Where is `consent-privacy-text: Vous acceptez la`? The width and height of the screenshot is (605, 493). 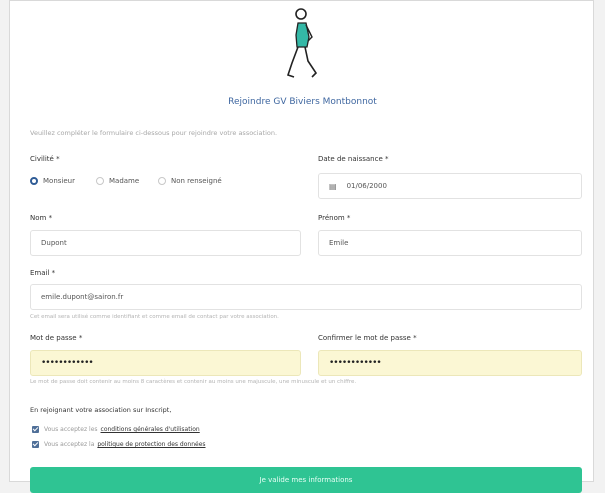 consent-privacy-text: Vous acceptez la is located at coordinates (69, 444).